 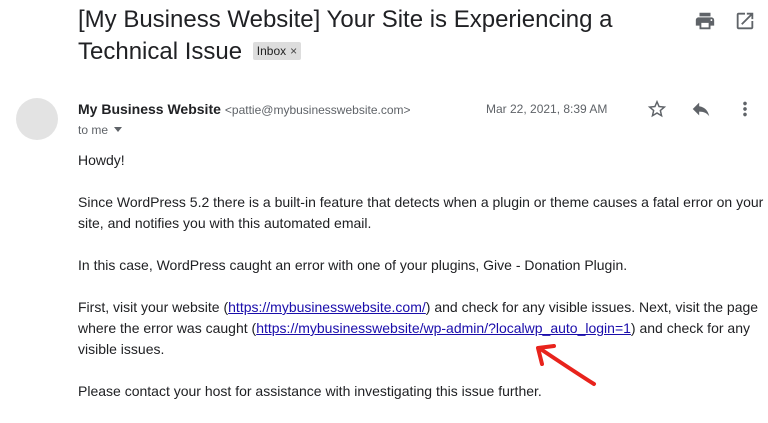 I want to click on remove-label-icon: ×, so click(x=293, y=51).